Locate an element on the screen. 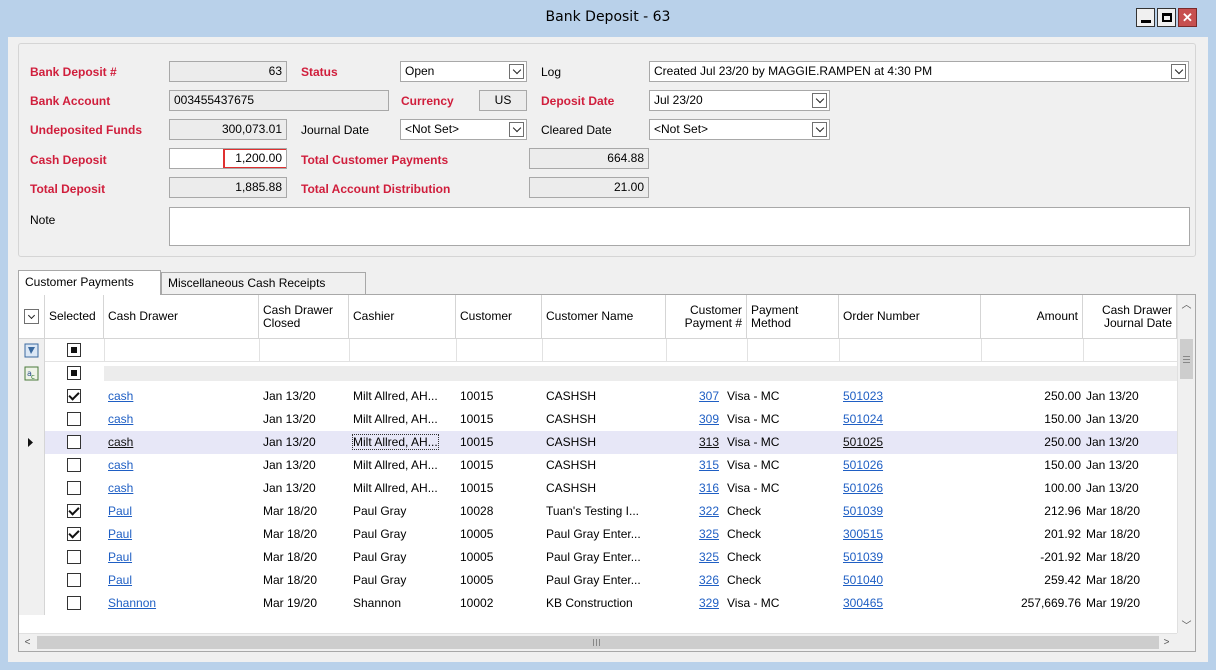 This screenshot has height=670, width=1216. column-header-order-number: Order Number is located at coordinates (910, 317).